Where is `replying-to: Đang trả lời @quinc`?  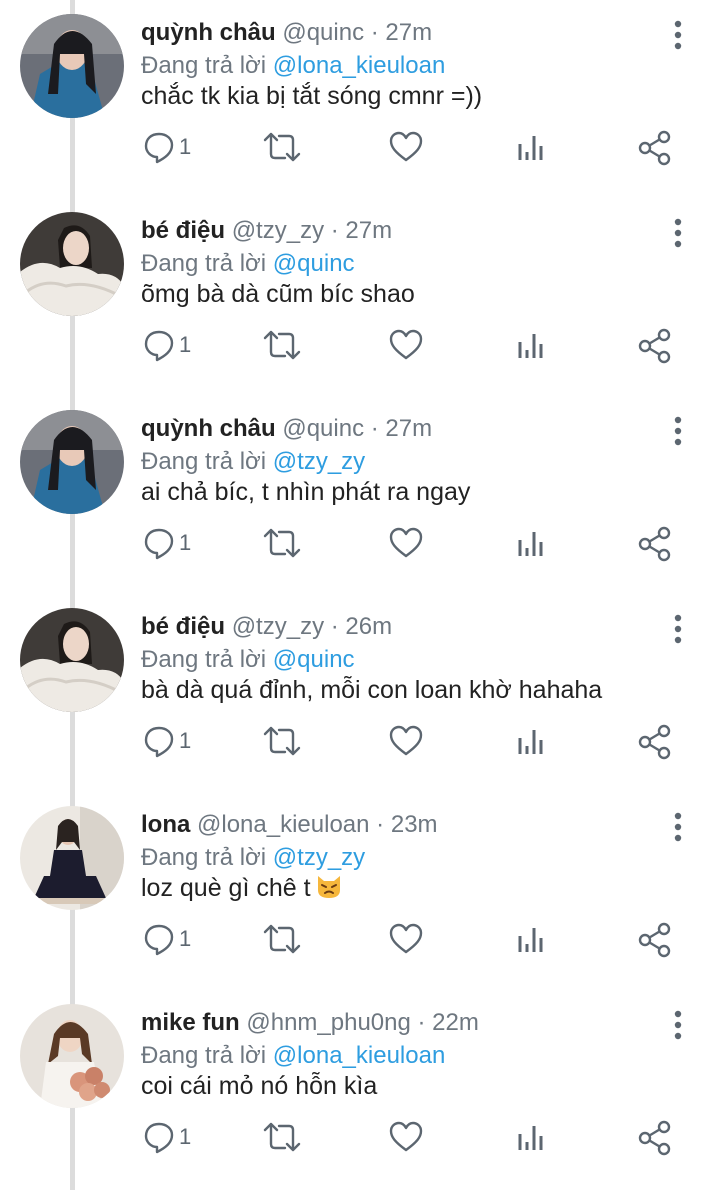 replying-to: Đang trả lời @quinc is located at coordinates (248, 660).